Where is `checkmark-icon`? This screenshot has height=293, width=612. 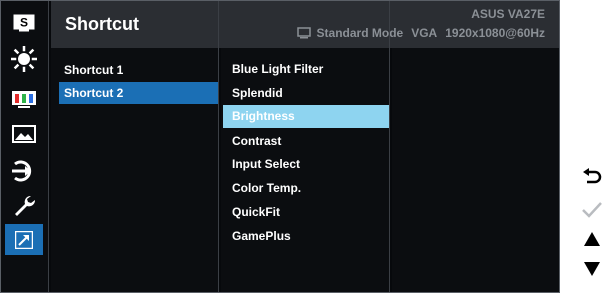 checkmark-icon is located at coordinates (592, 210).